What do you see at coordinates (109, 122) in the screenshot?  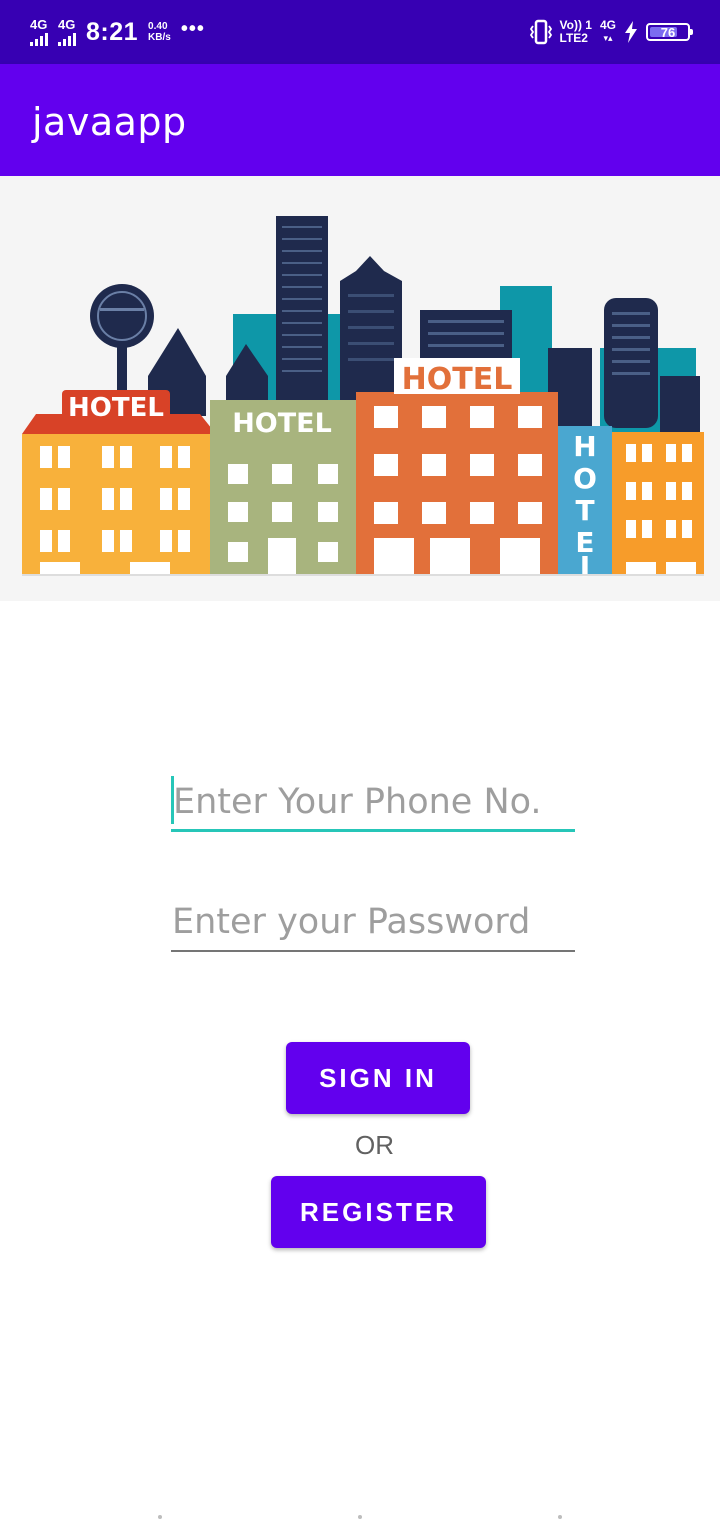 I see `app-title: javaapp` at bounding box center [109, 122].